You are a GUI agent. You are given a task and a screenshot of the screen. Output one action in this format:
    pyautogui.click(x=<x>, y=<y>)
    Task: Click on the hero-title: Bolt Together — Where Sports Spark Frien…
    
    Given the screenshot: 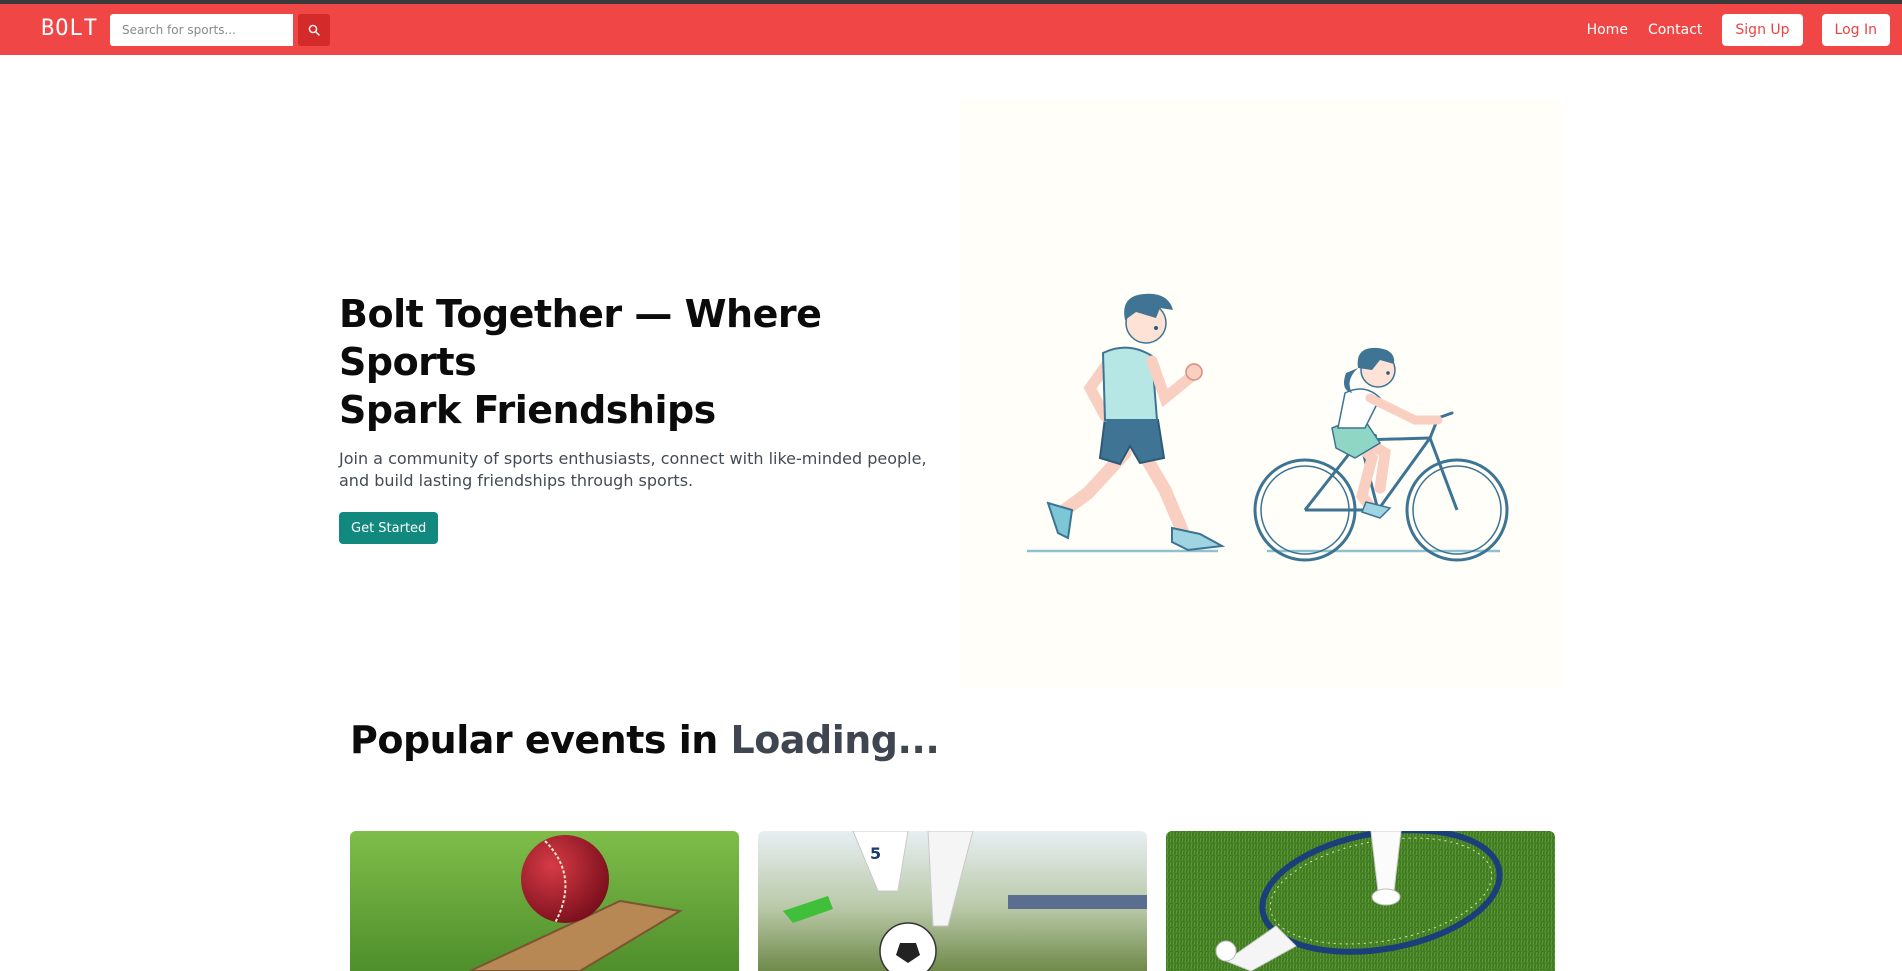 What is the action you would take?
    pyautogui.click(x=639, y=362)
    